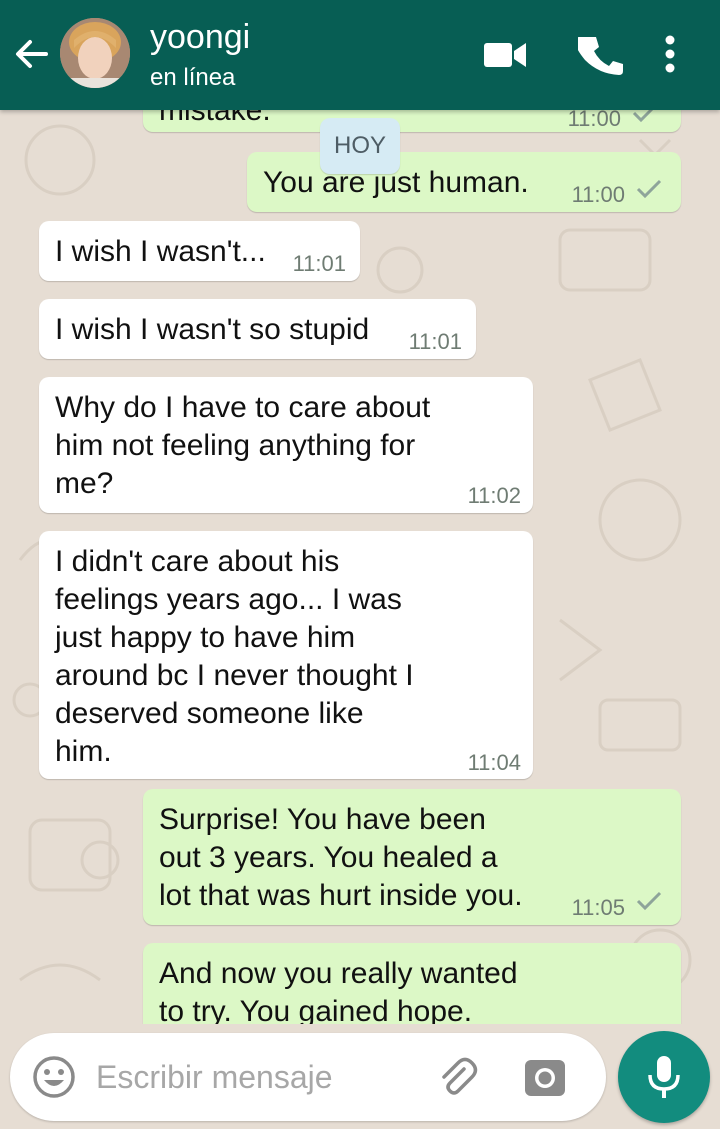 The image size is (720, 1129). I want to click on message-input-bar: Escribir mensaje, so click(308, 1077).